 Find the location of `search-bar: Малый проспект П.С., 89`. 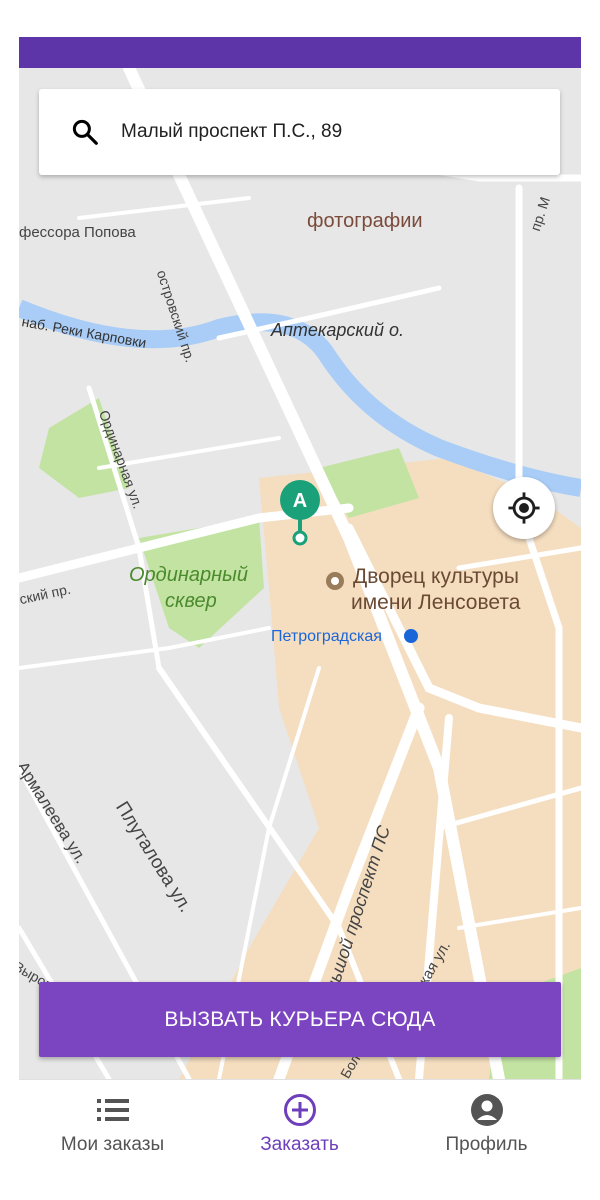

search-bar: Малый проспект П.С., 89 is located at coordinates (299, 132).